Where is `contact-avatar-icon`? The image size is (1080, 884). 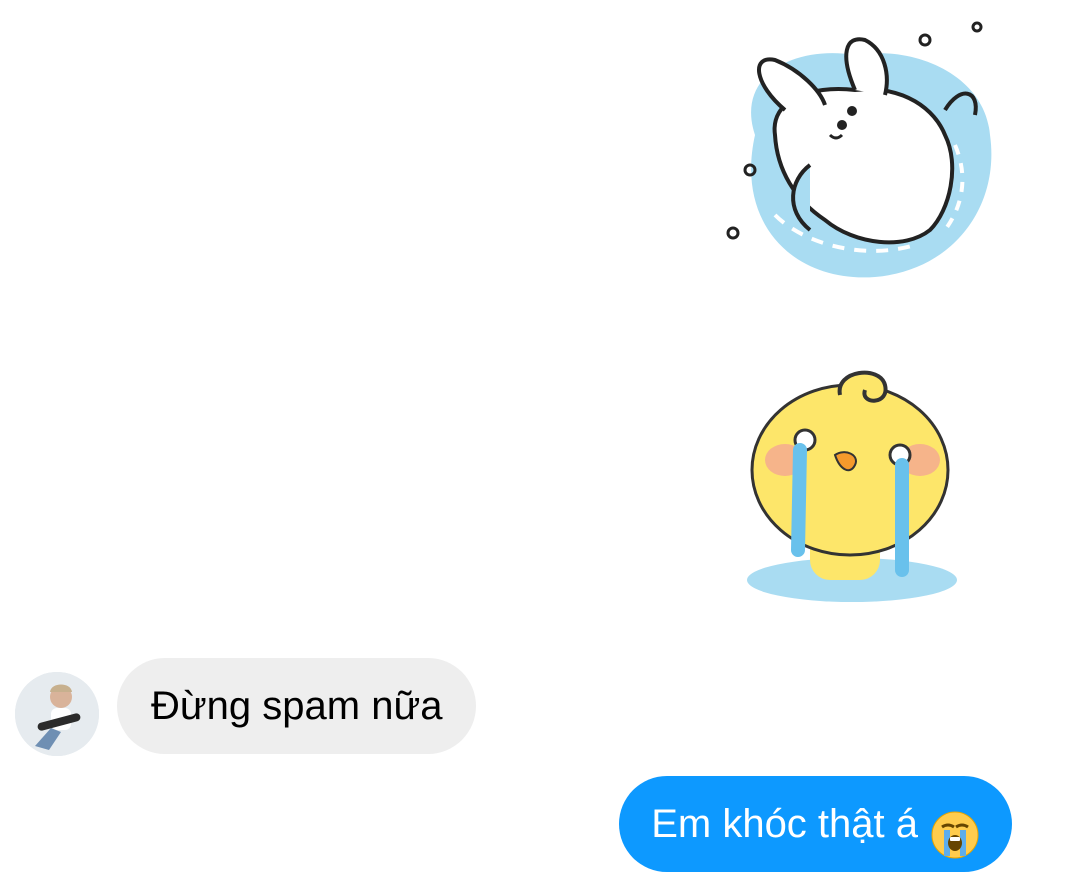
contact-avatar-icon is located at coordinates (57, 714).